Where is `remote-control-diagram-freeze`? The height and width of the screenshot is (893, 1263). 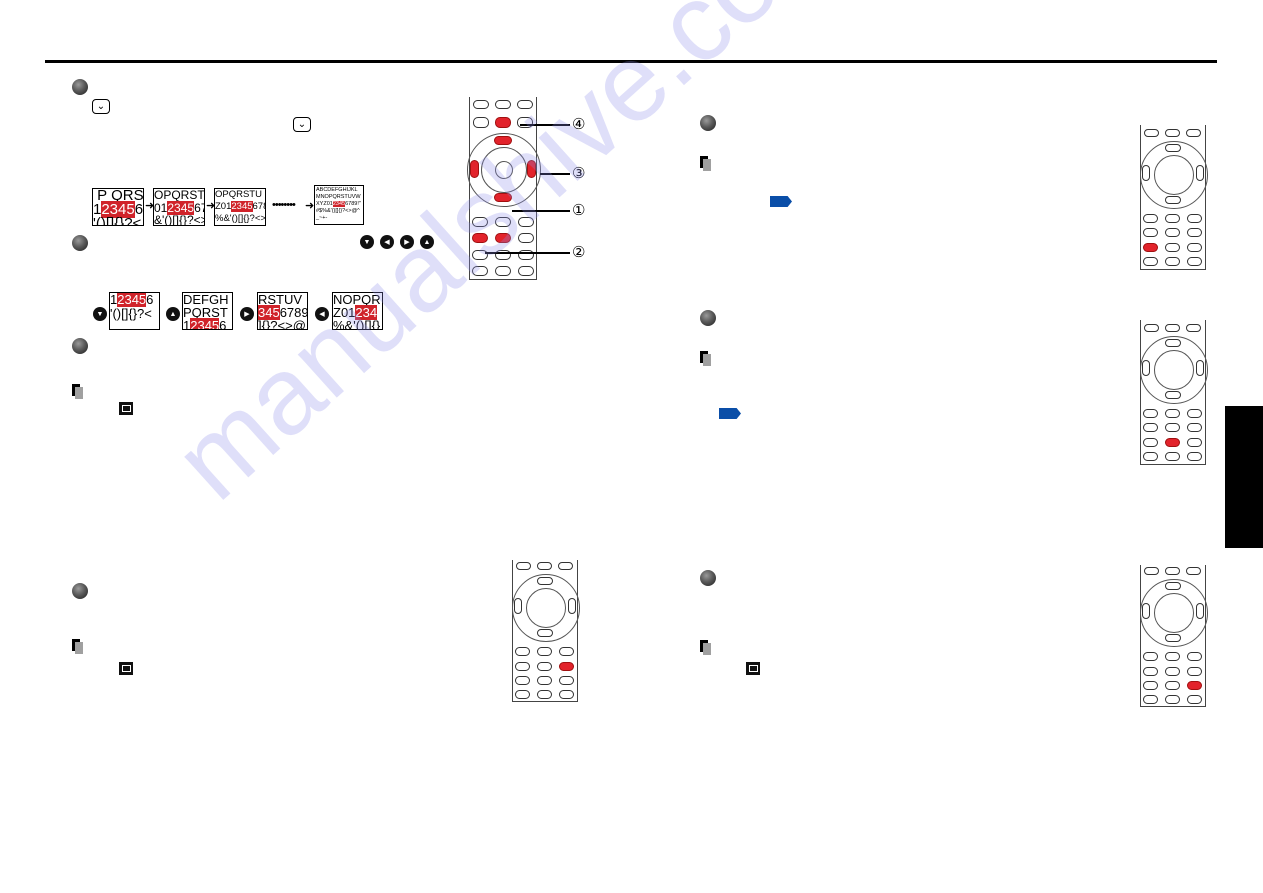 remote-control-diagram-freeze is located at coordinates (1173, 636).